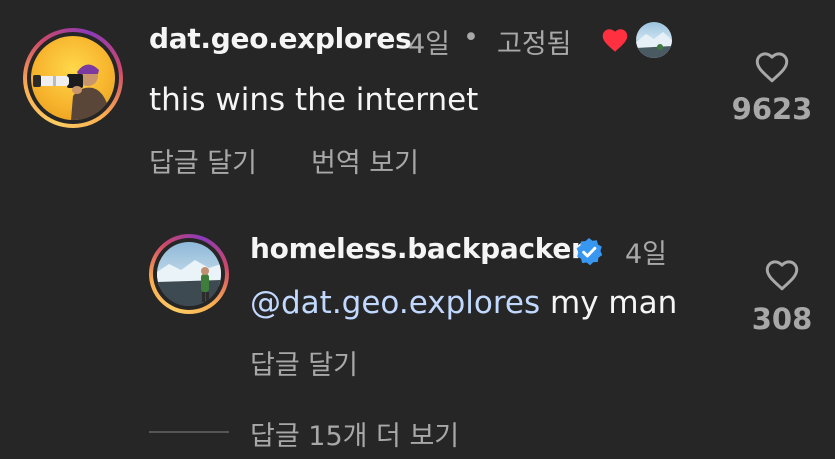 This screenshot has width=835, height=459. What do you see at coordinates (365, 160) in the screenshot?
I see `see-translation-button: 번역 보기` at bounding box center [365, 160].